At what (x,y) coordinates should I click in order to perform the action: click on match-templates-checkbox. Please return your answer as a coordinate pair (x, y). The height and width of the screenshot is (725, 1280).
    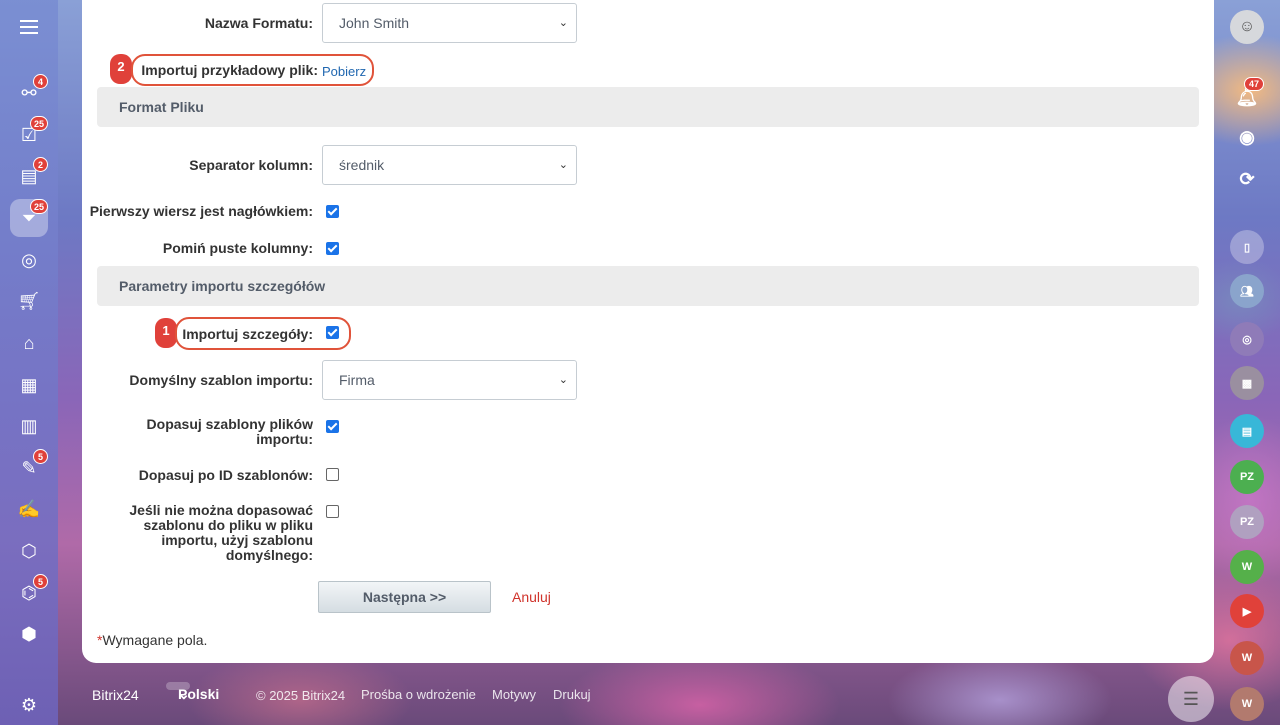
    Looking at the image, I should click on (332, 426).